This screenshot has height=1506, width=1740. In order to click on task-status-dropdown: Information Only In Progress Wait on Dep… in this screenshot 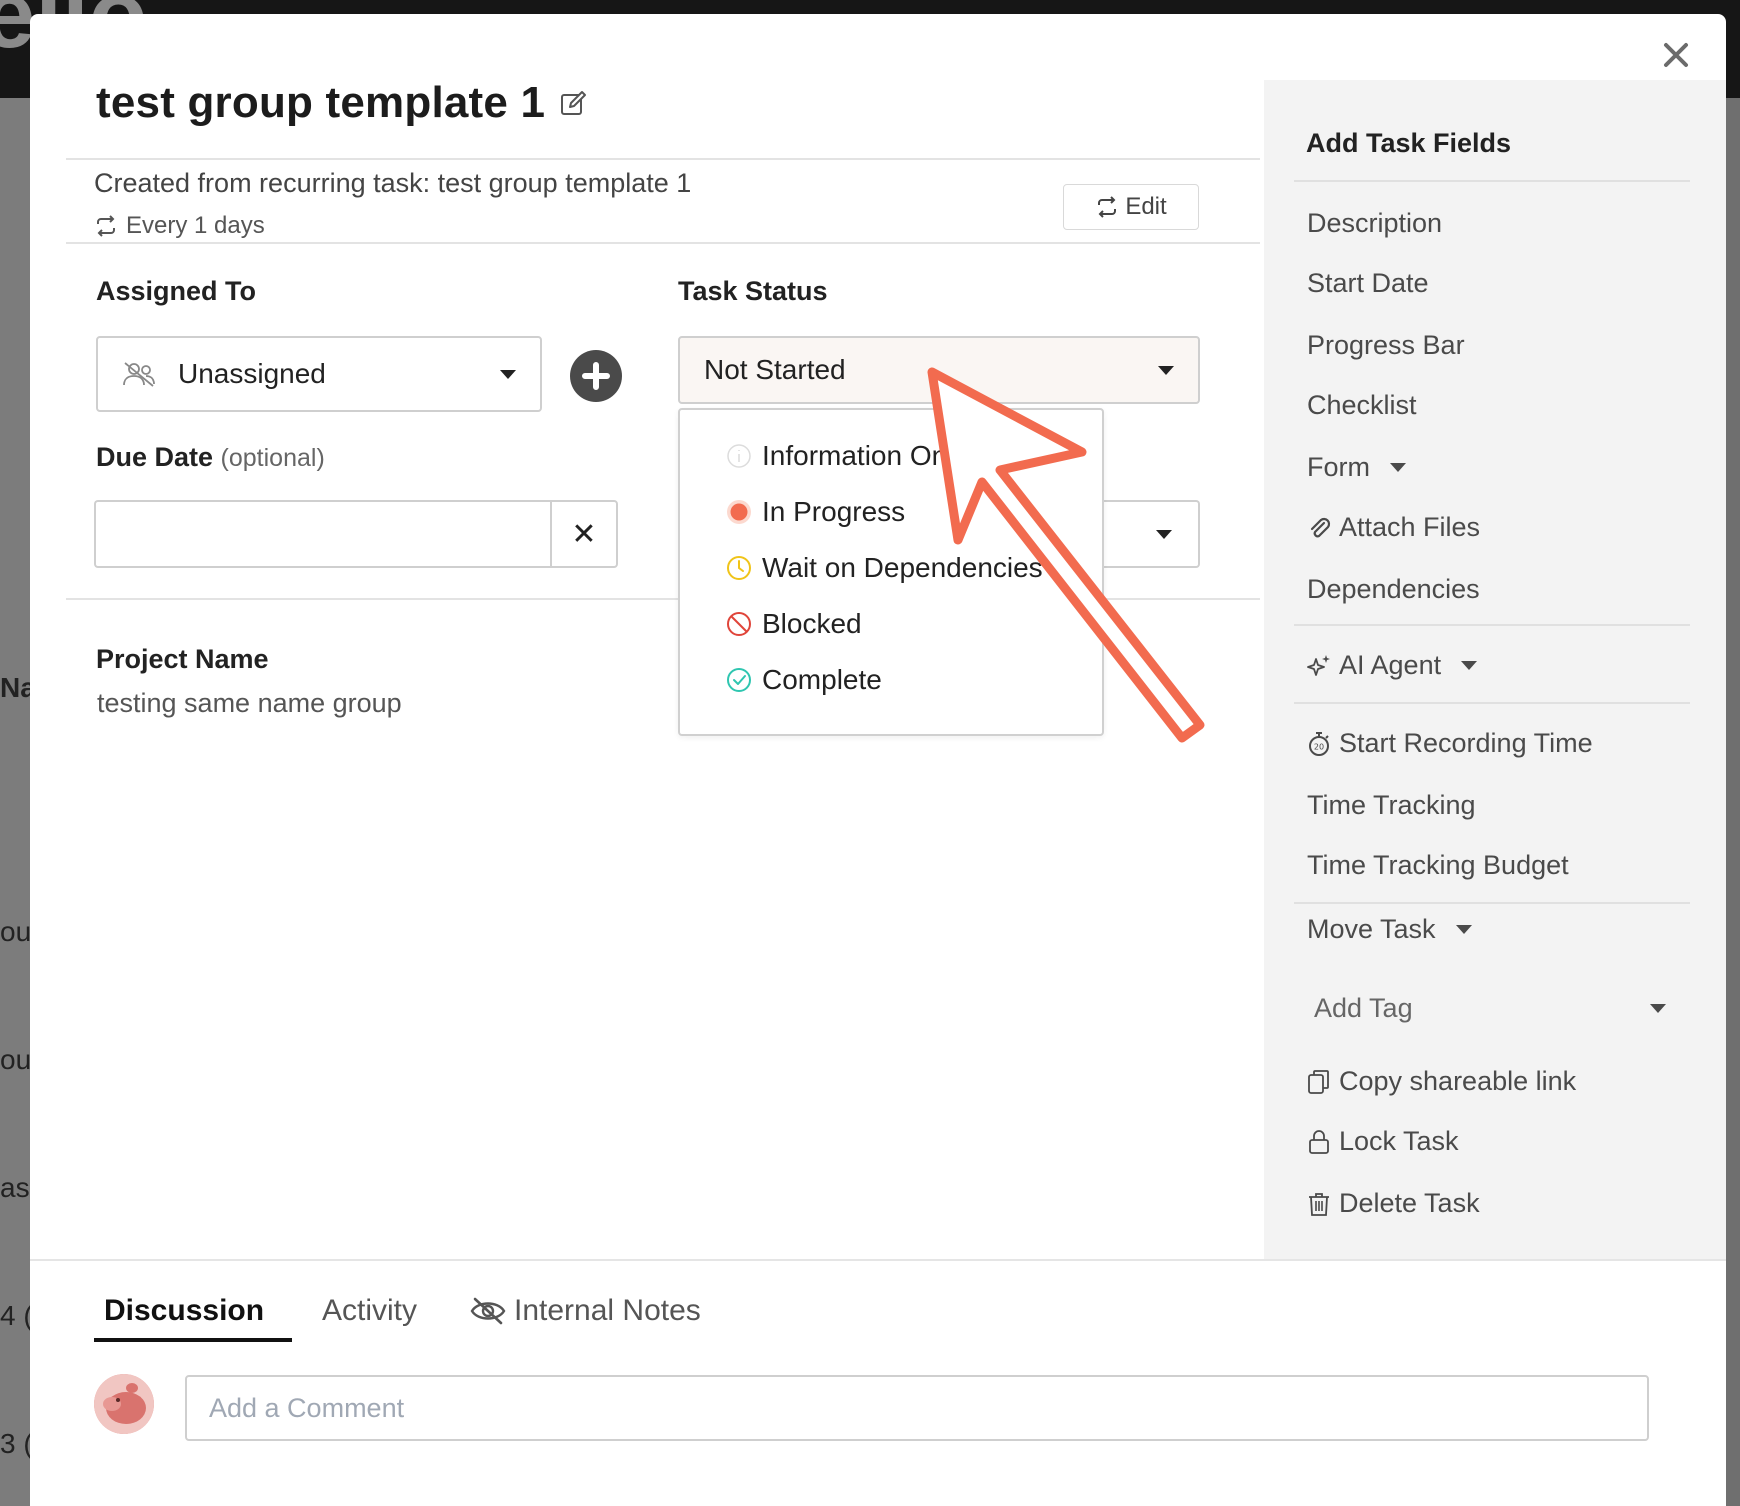, I will do `click(891, 572)`.